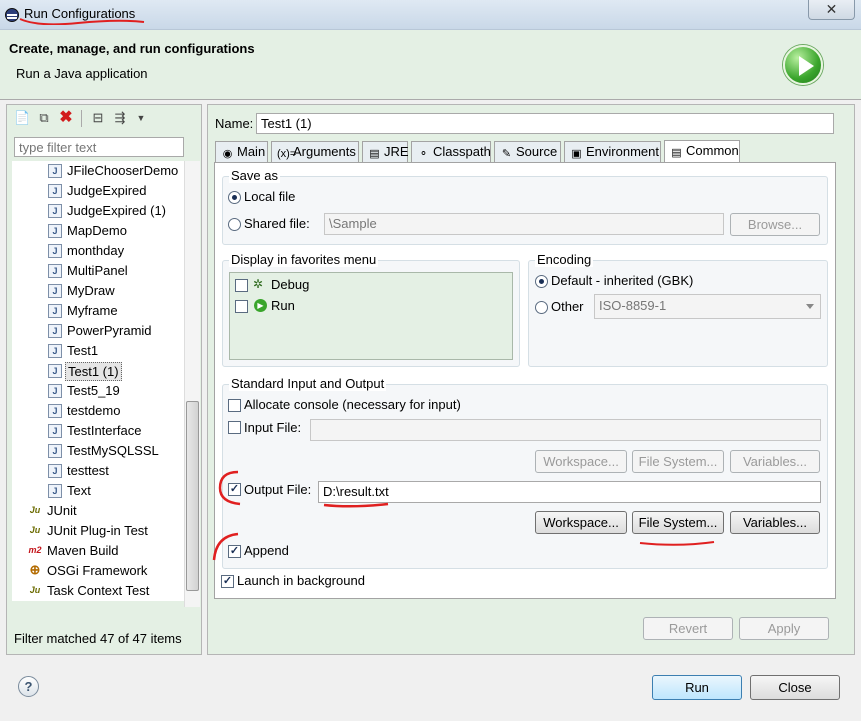 Image resolution: width=861 pixels, height=721 pixels. What do you see at coordinates (116, 210) in the screenshot?
I see `tree-item-label: JudgeExpired (1)` at bounding box center [116, 210].